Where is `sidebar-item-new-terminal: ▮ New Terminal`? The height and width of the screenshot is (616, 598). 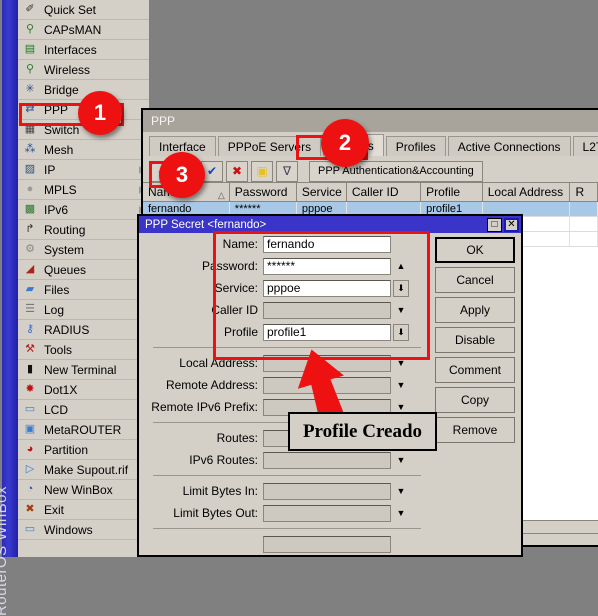
sidebar-item-new-terminal: ▮ New Terminal is located at coordinates (83, 370).